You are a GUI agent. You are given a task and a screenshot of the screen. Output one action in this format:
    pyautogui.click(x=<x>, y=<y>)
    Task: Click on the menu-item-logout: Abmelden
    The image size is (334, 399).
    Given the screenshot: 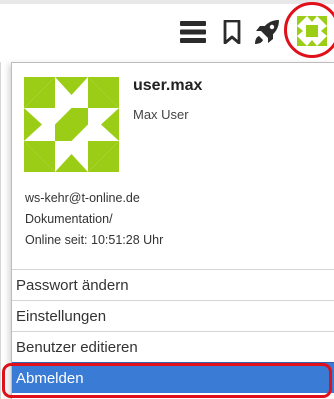 What is the action you would take?
    pyautogui.click(x=173, y=377)
    